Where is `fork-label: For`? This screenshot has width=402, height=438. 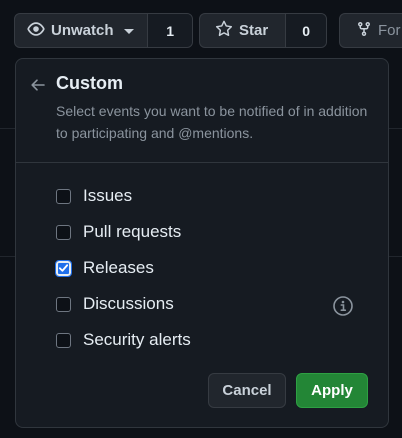 fork-label: For is located at coordinates (389, 30).